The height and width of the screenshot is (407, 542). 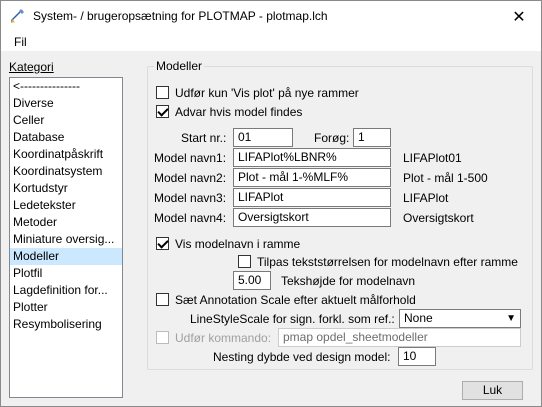 What do you see at coordinates (238, 244) in the screenshot?
I see `show-modelname-label: Vis modelnavn i ramme` at bounding box center [238, 244].